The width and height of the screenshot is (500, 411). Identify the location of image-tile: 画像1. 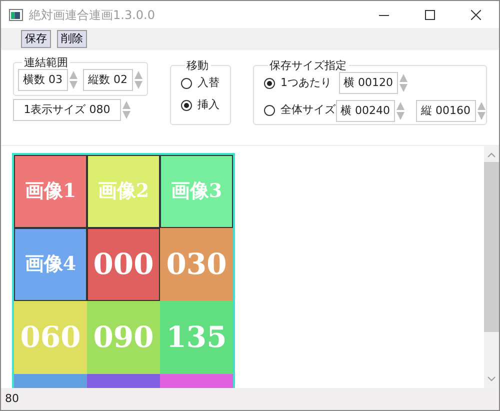
(50, 191).